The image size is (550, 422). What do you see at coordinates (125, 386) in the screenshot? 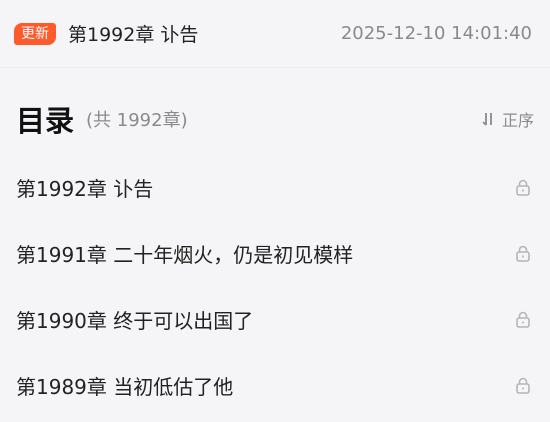
I see `chapter-title: 第1989章 当初低估了他` at bounding box center [125, 386].